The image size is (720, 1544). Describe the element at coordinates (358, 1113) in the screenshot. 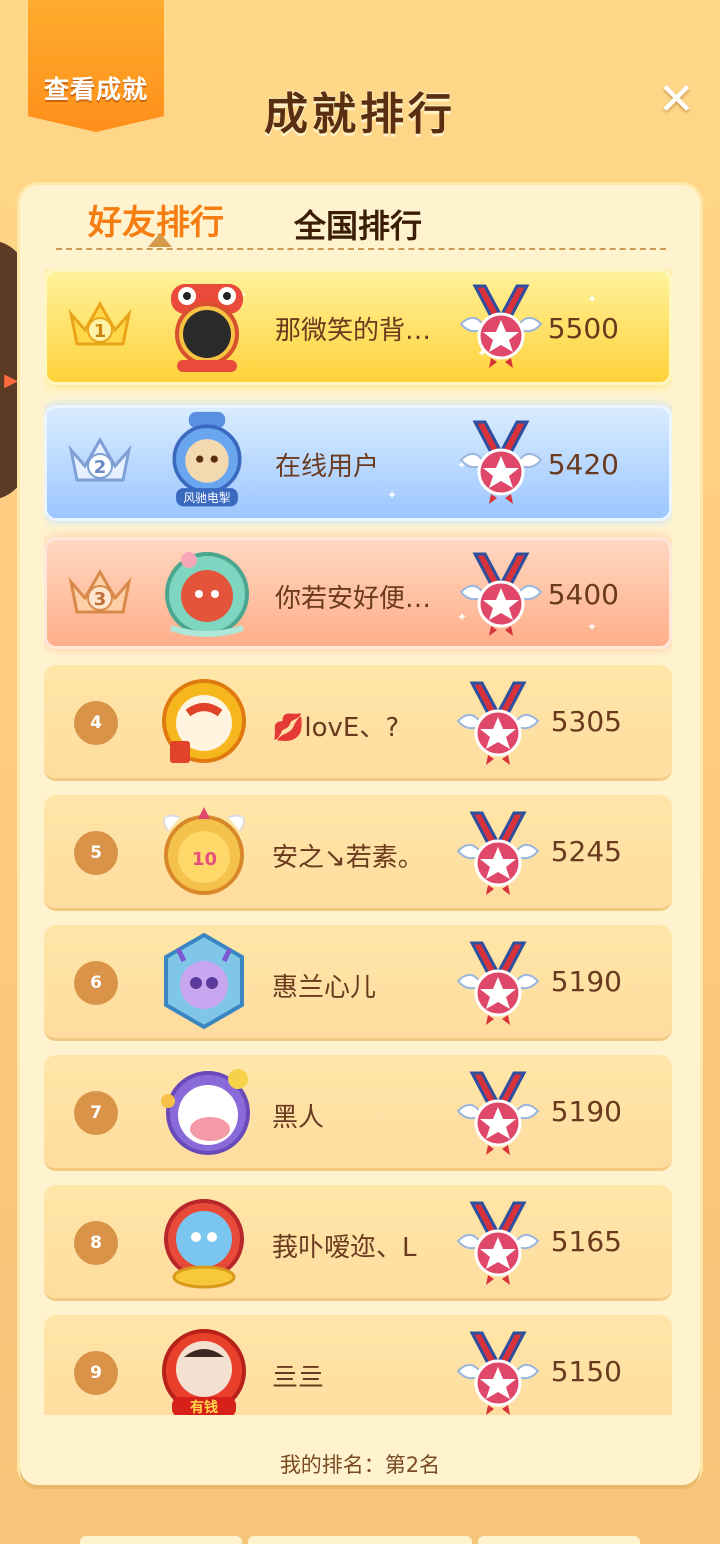

I see `ranking-row: 7 黑人 5190` at that location.